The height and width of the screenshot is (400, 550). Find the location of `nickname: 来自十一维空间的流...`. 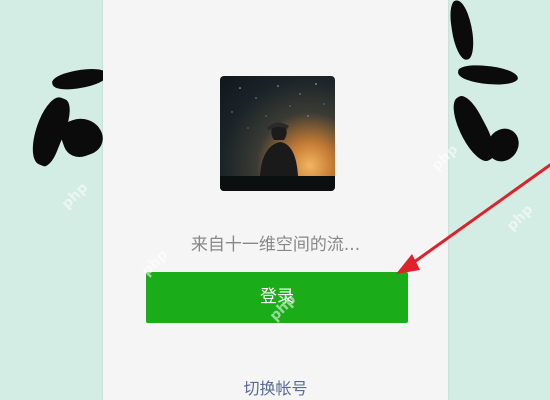

nickname: 来自十一维空间的流... is located at coordinates (275, 245).